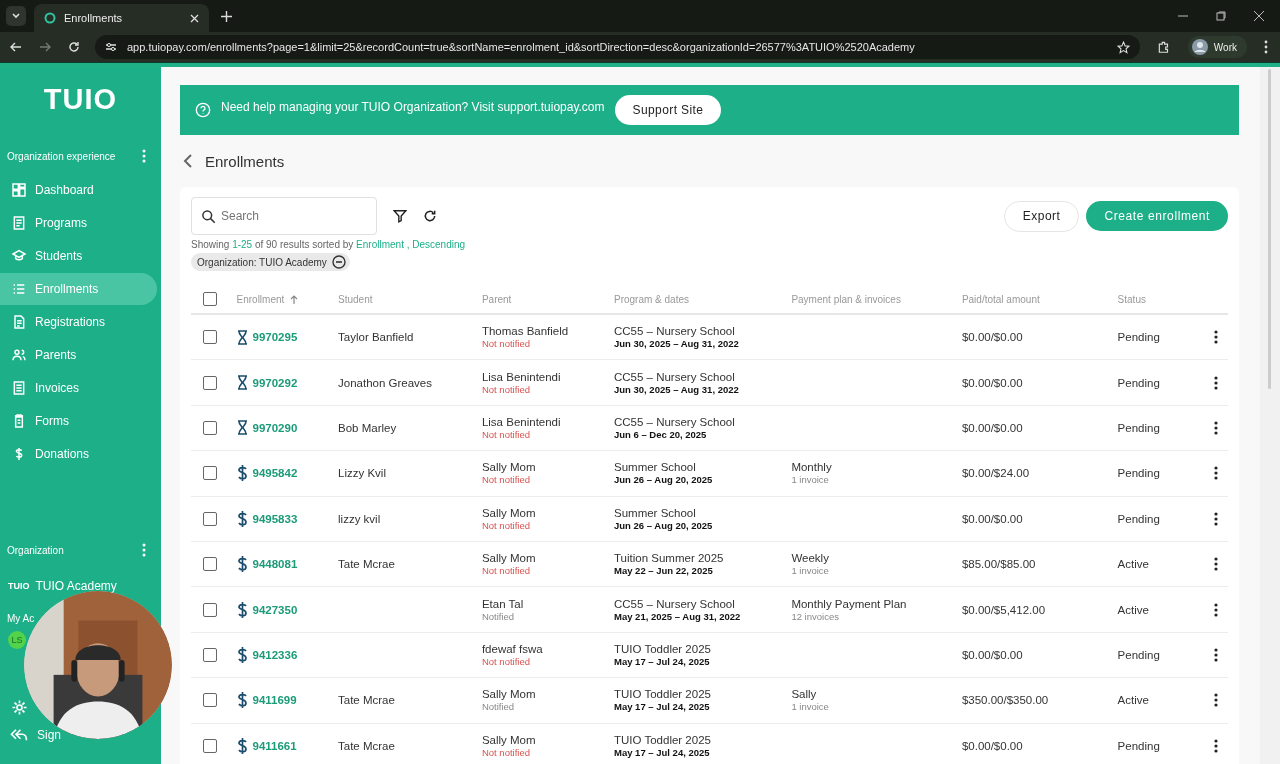  I want to click on column-header: Enrollment, so click(260, 299).